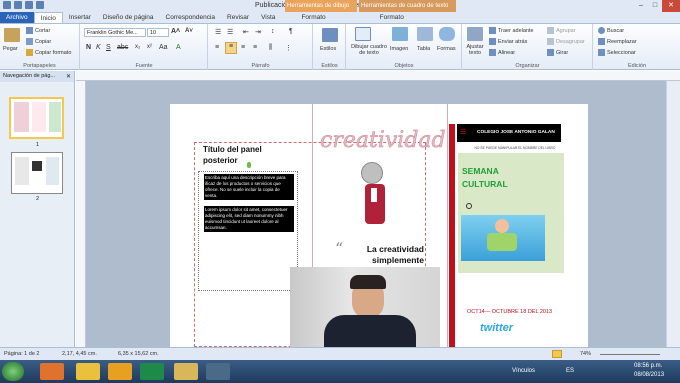 The width and height of the screenshot is (680, 383). Describe the element at coordinates (469, 206) in the screenshot. I see `bullet-circle-icon` at that location.